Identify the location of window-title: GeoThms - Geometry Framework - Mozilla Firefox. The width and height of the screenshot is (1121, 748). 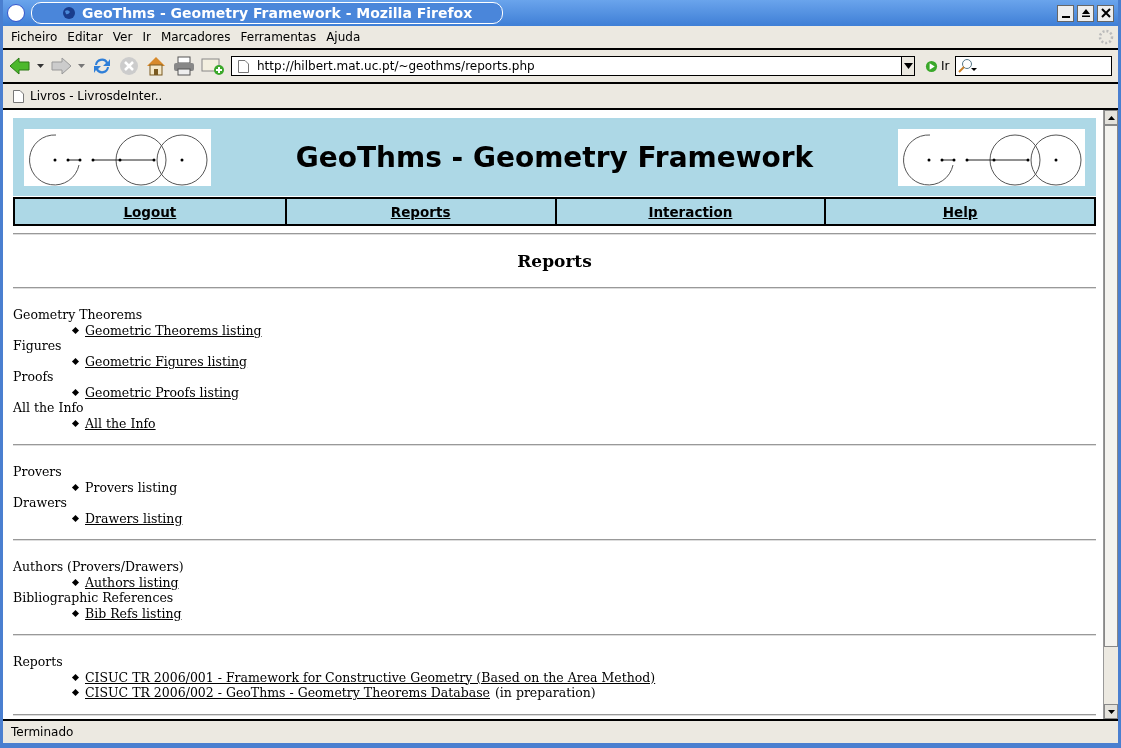
(277, 13).